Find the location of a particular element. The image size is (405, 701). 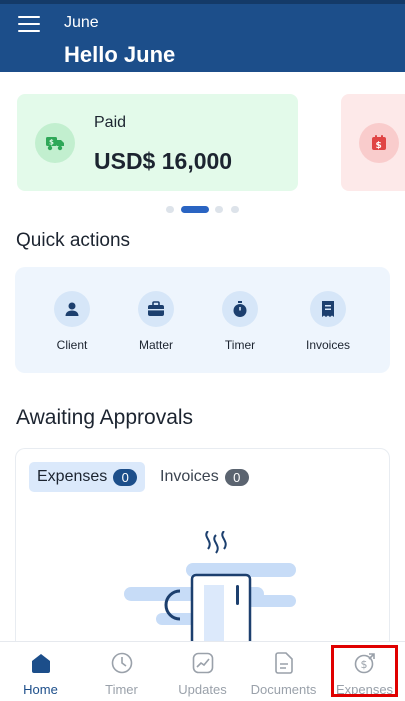

quick-action-timer: Timer is located at coordinates (240, 321).